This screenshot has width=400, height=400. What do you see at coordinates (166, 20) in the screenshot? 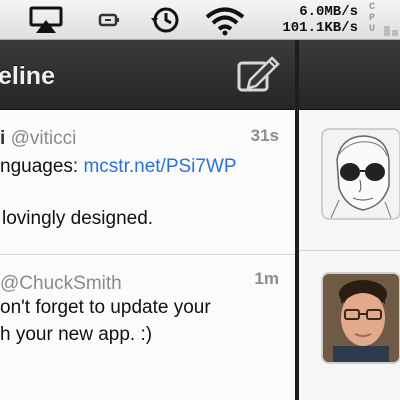
I see `time-machine-icon` at bounding box center [166, 20].